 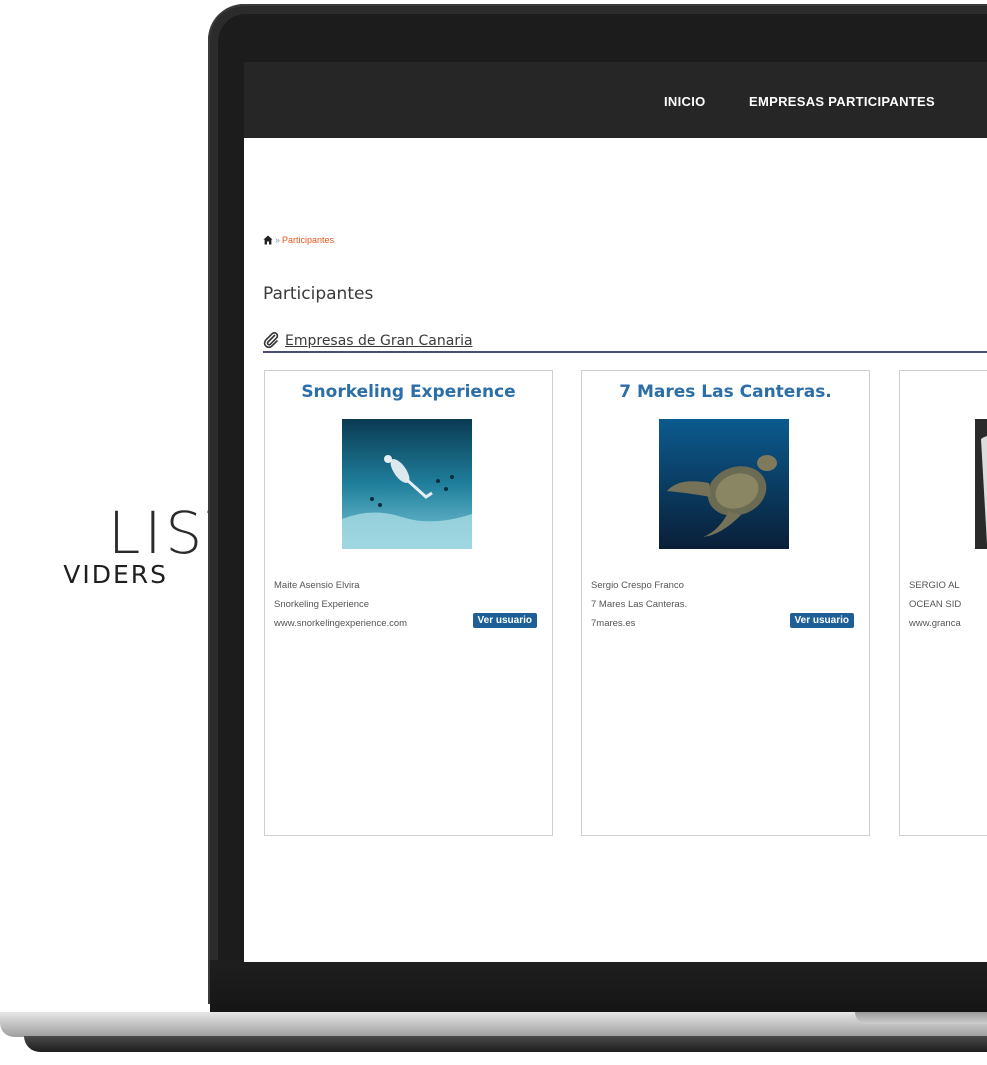 What do you see at coordinates (493, 1024) in the screenshot?
I see `laptop-base` at bounding box center [493, 1024].